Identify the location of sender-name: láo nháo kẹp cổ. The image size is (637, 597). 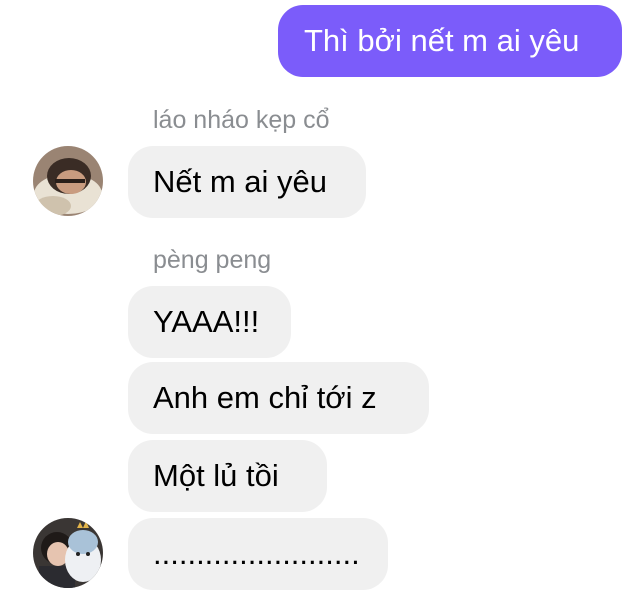
(241, 120).